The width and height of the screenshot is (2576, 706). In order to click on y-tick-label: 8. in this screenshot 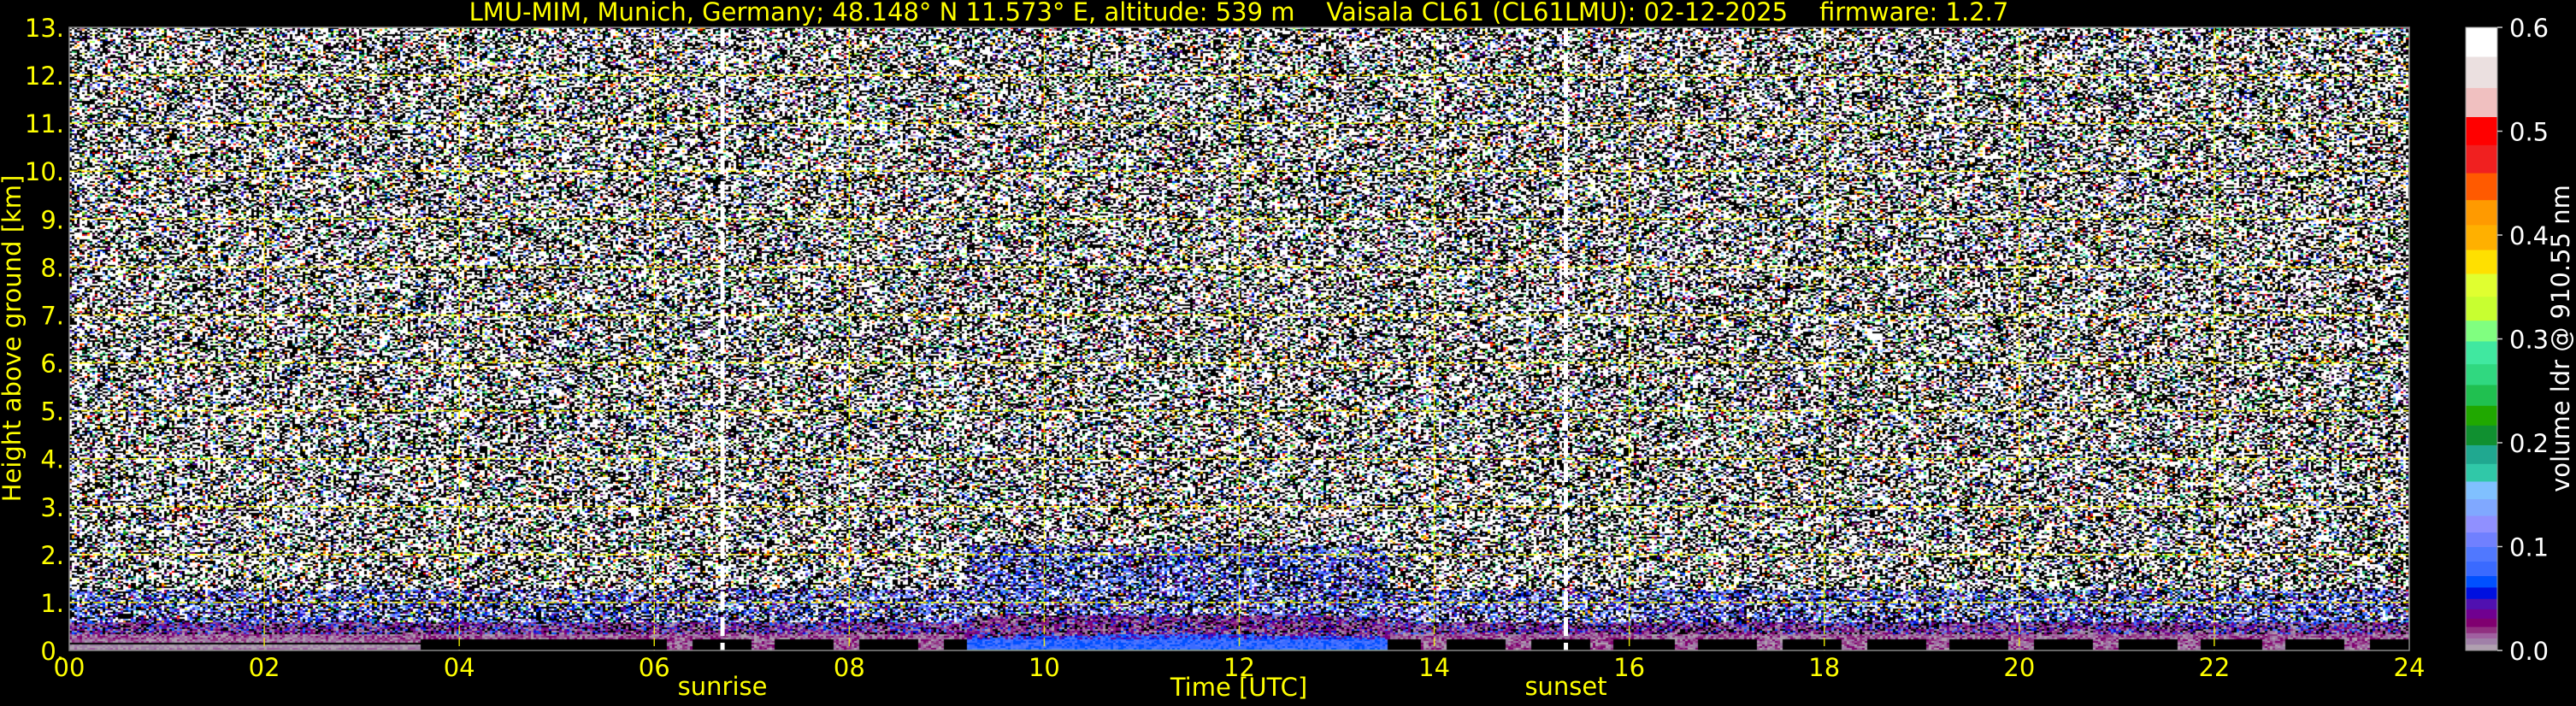, I will do `click(52, 267)`.